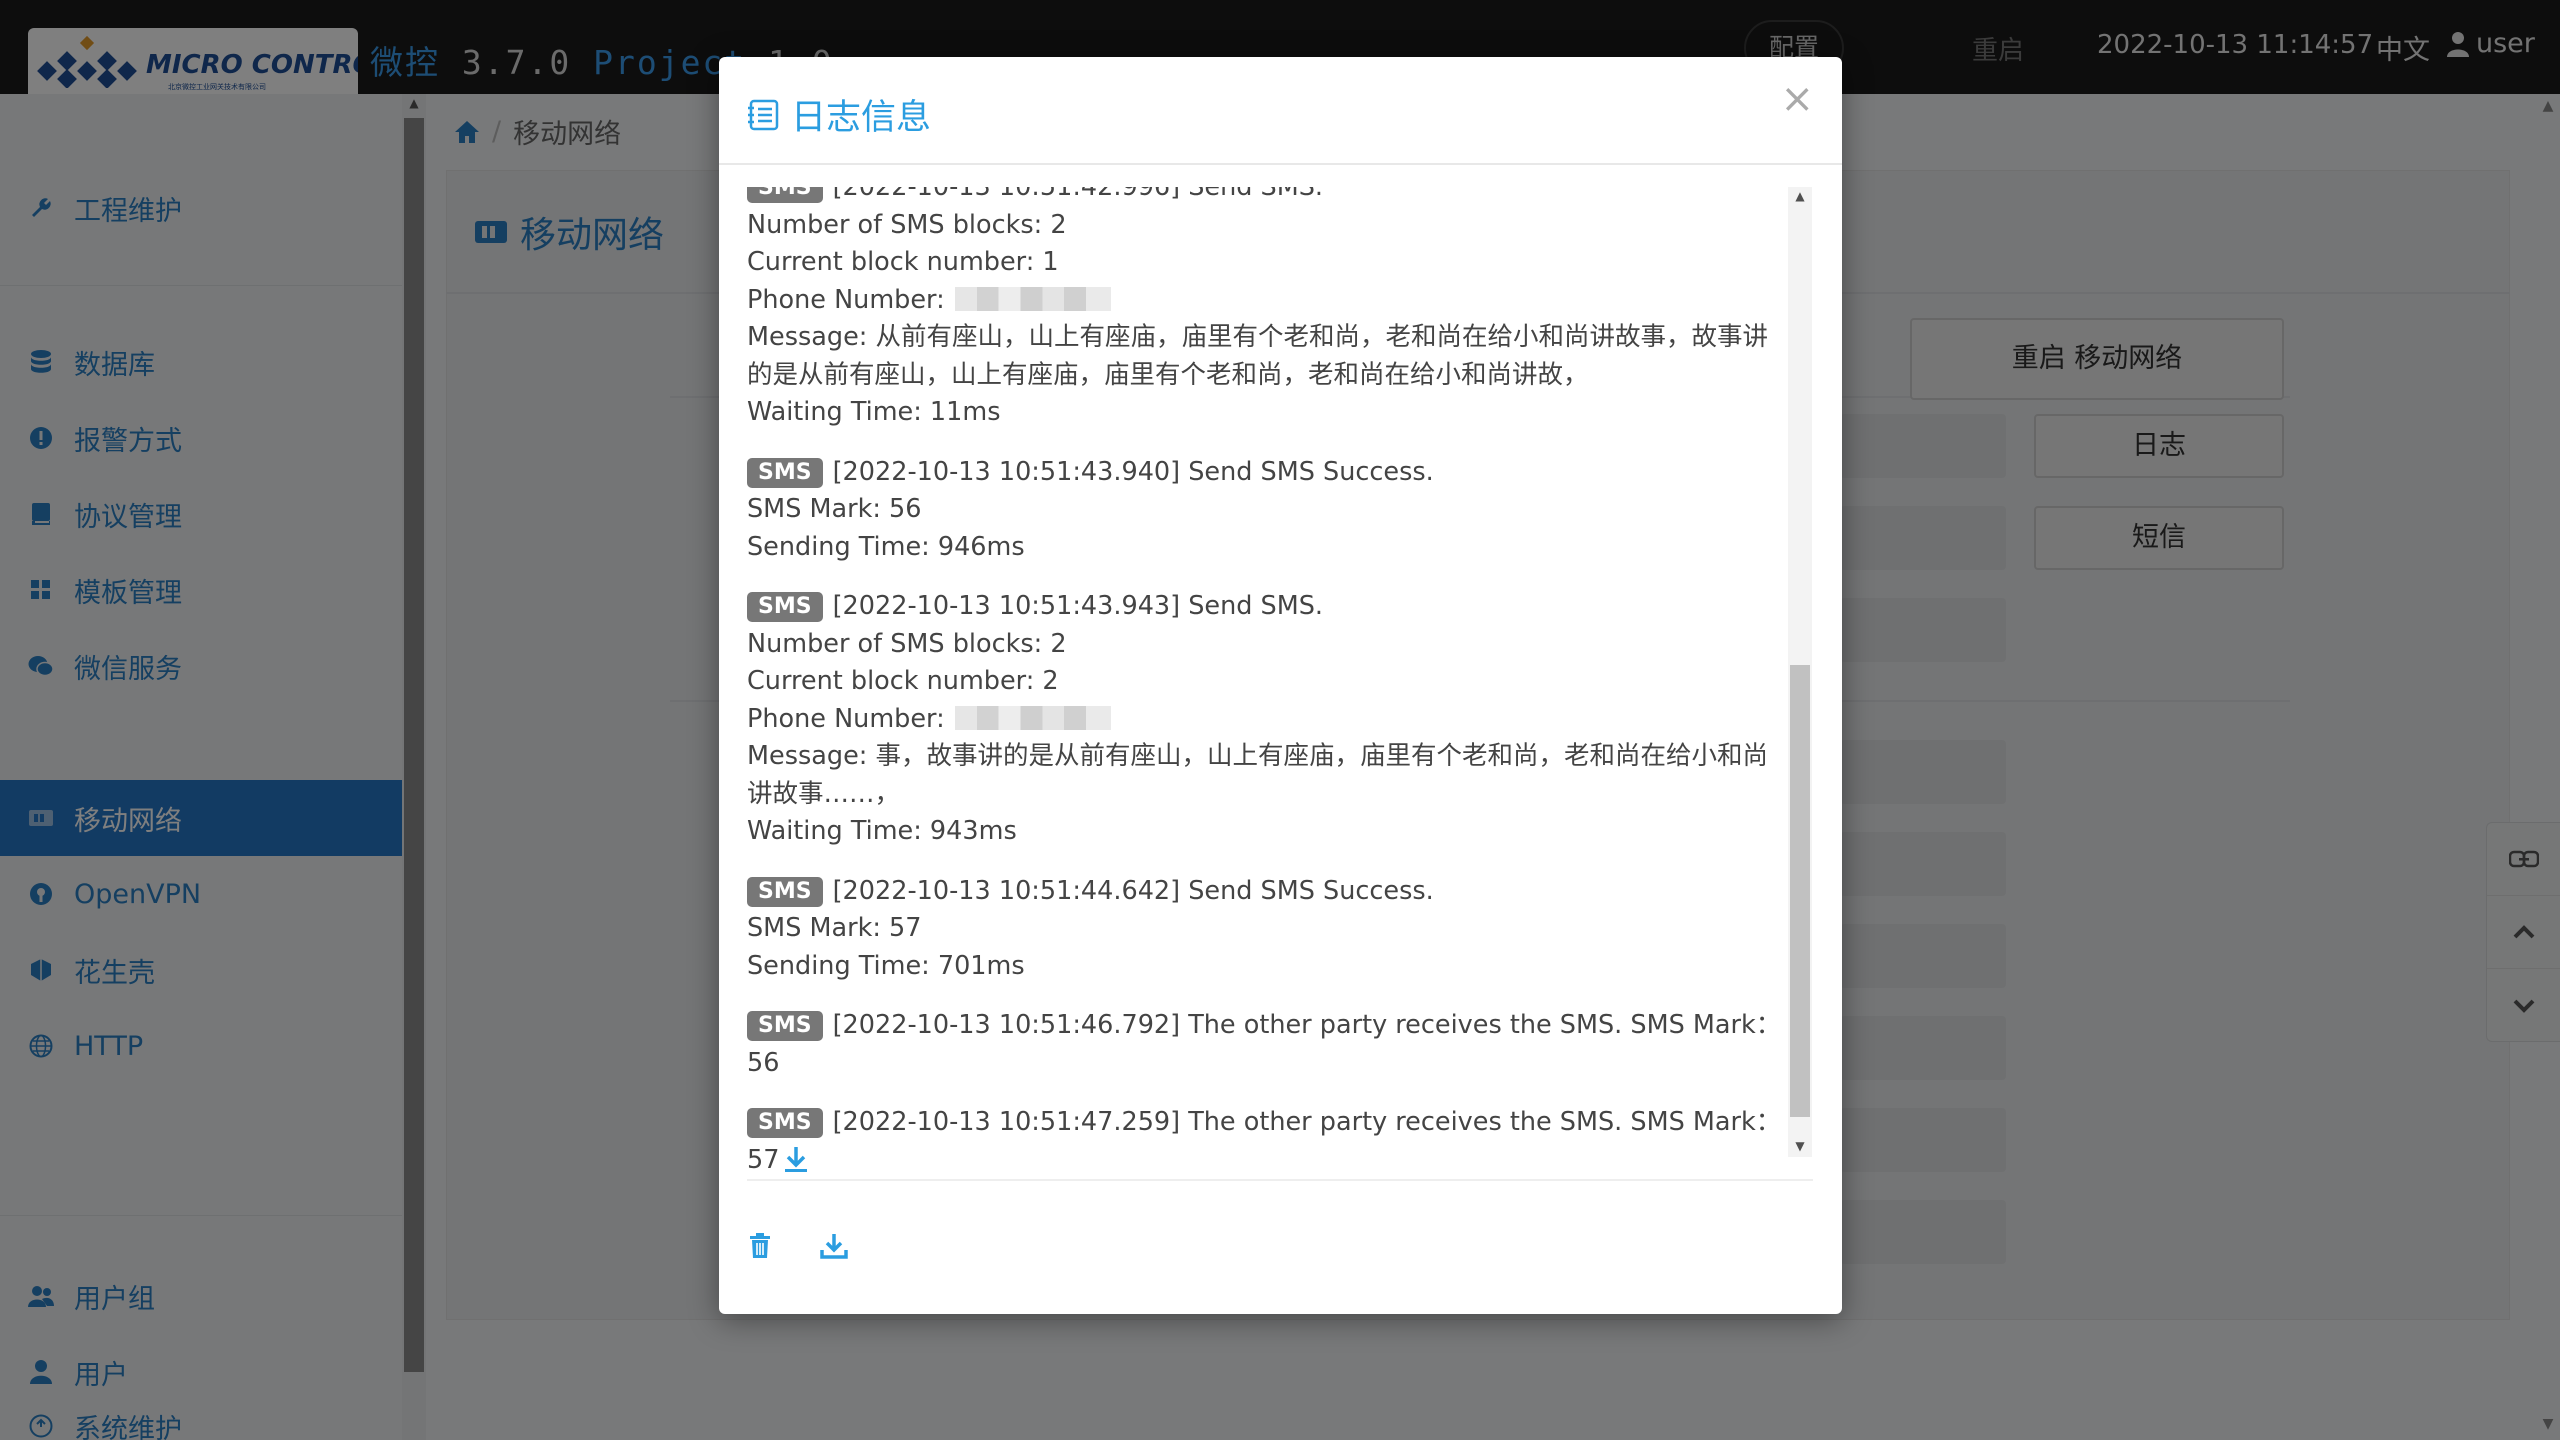 This screenshot has width=2560, height=1440. Describe the element at coordinates (796, 1159) in the screenshot. I see `scroll-to-end-icon` at that location.